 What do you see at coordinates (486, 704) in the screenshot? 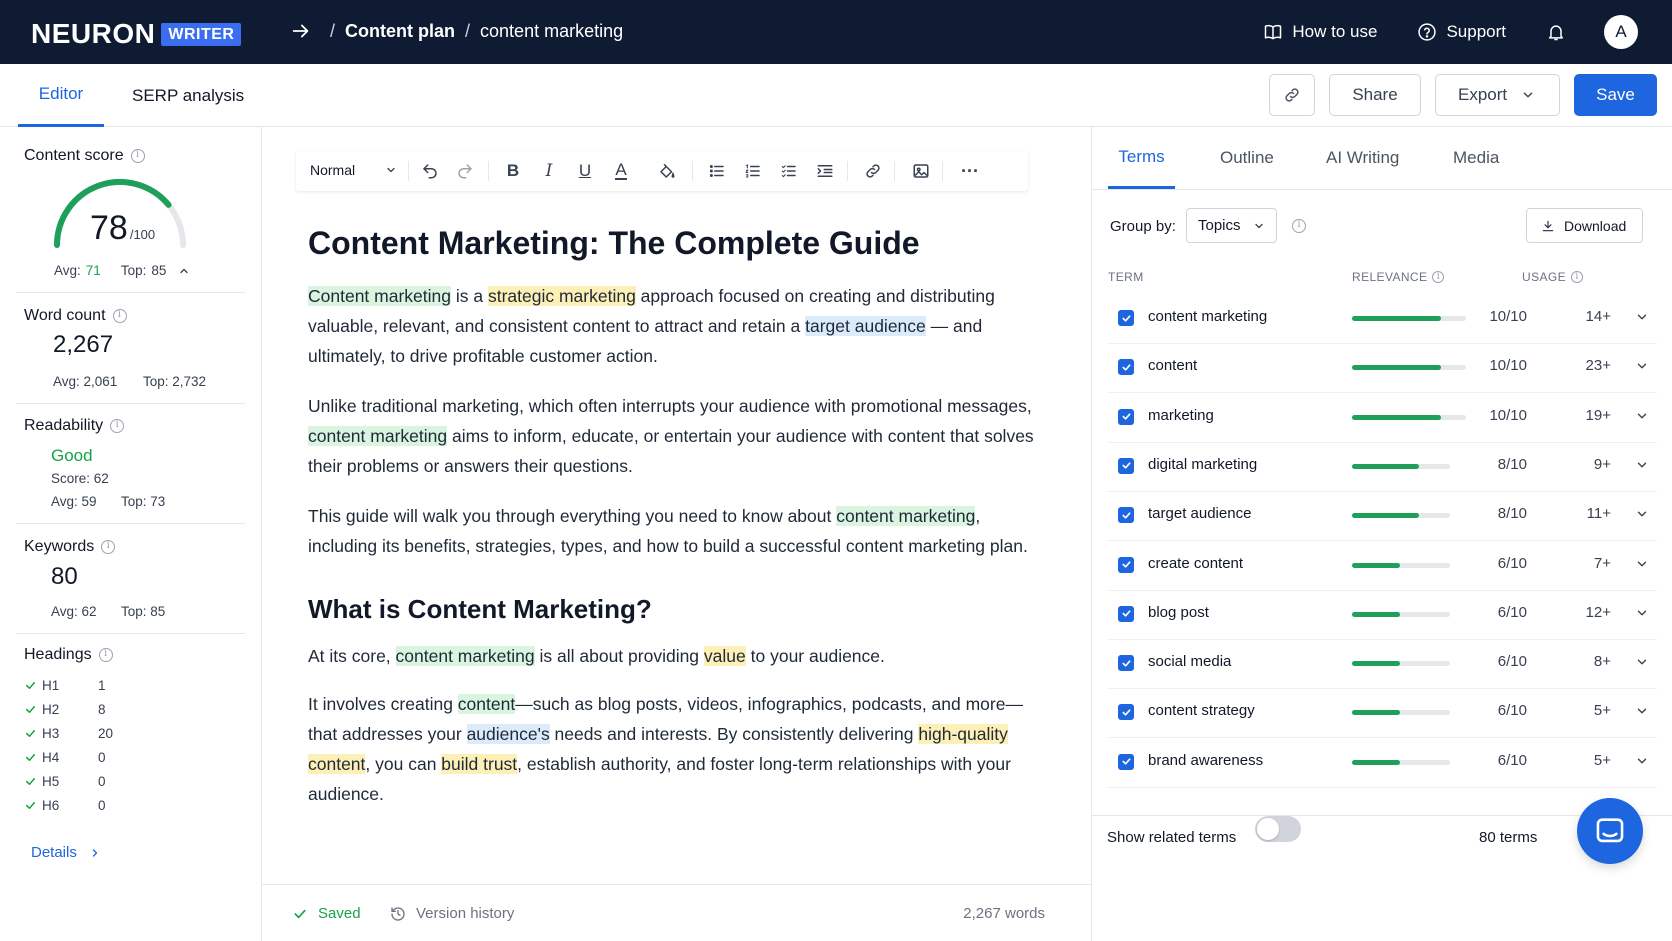
I see `highlighted-term: content` at bounding box center [486, 704].